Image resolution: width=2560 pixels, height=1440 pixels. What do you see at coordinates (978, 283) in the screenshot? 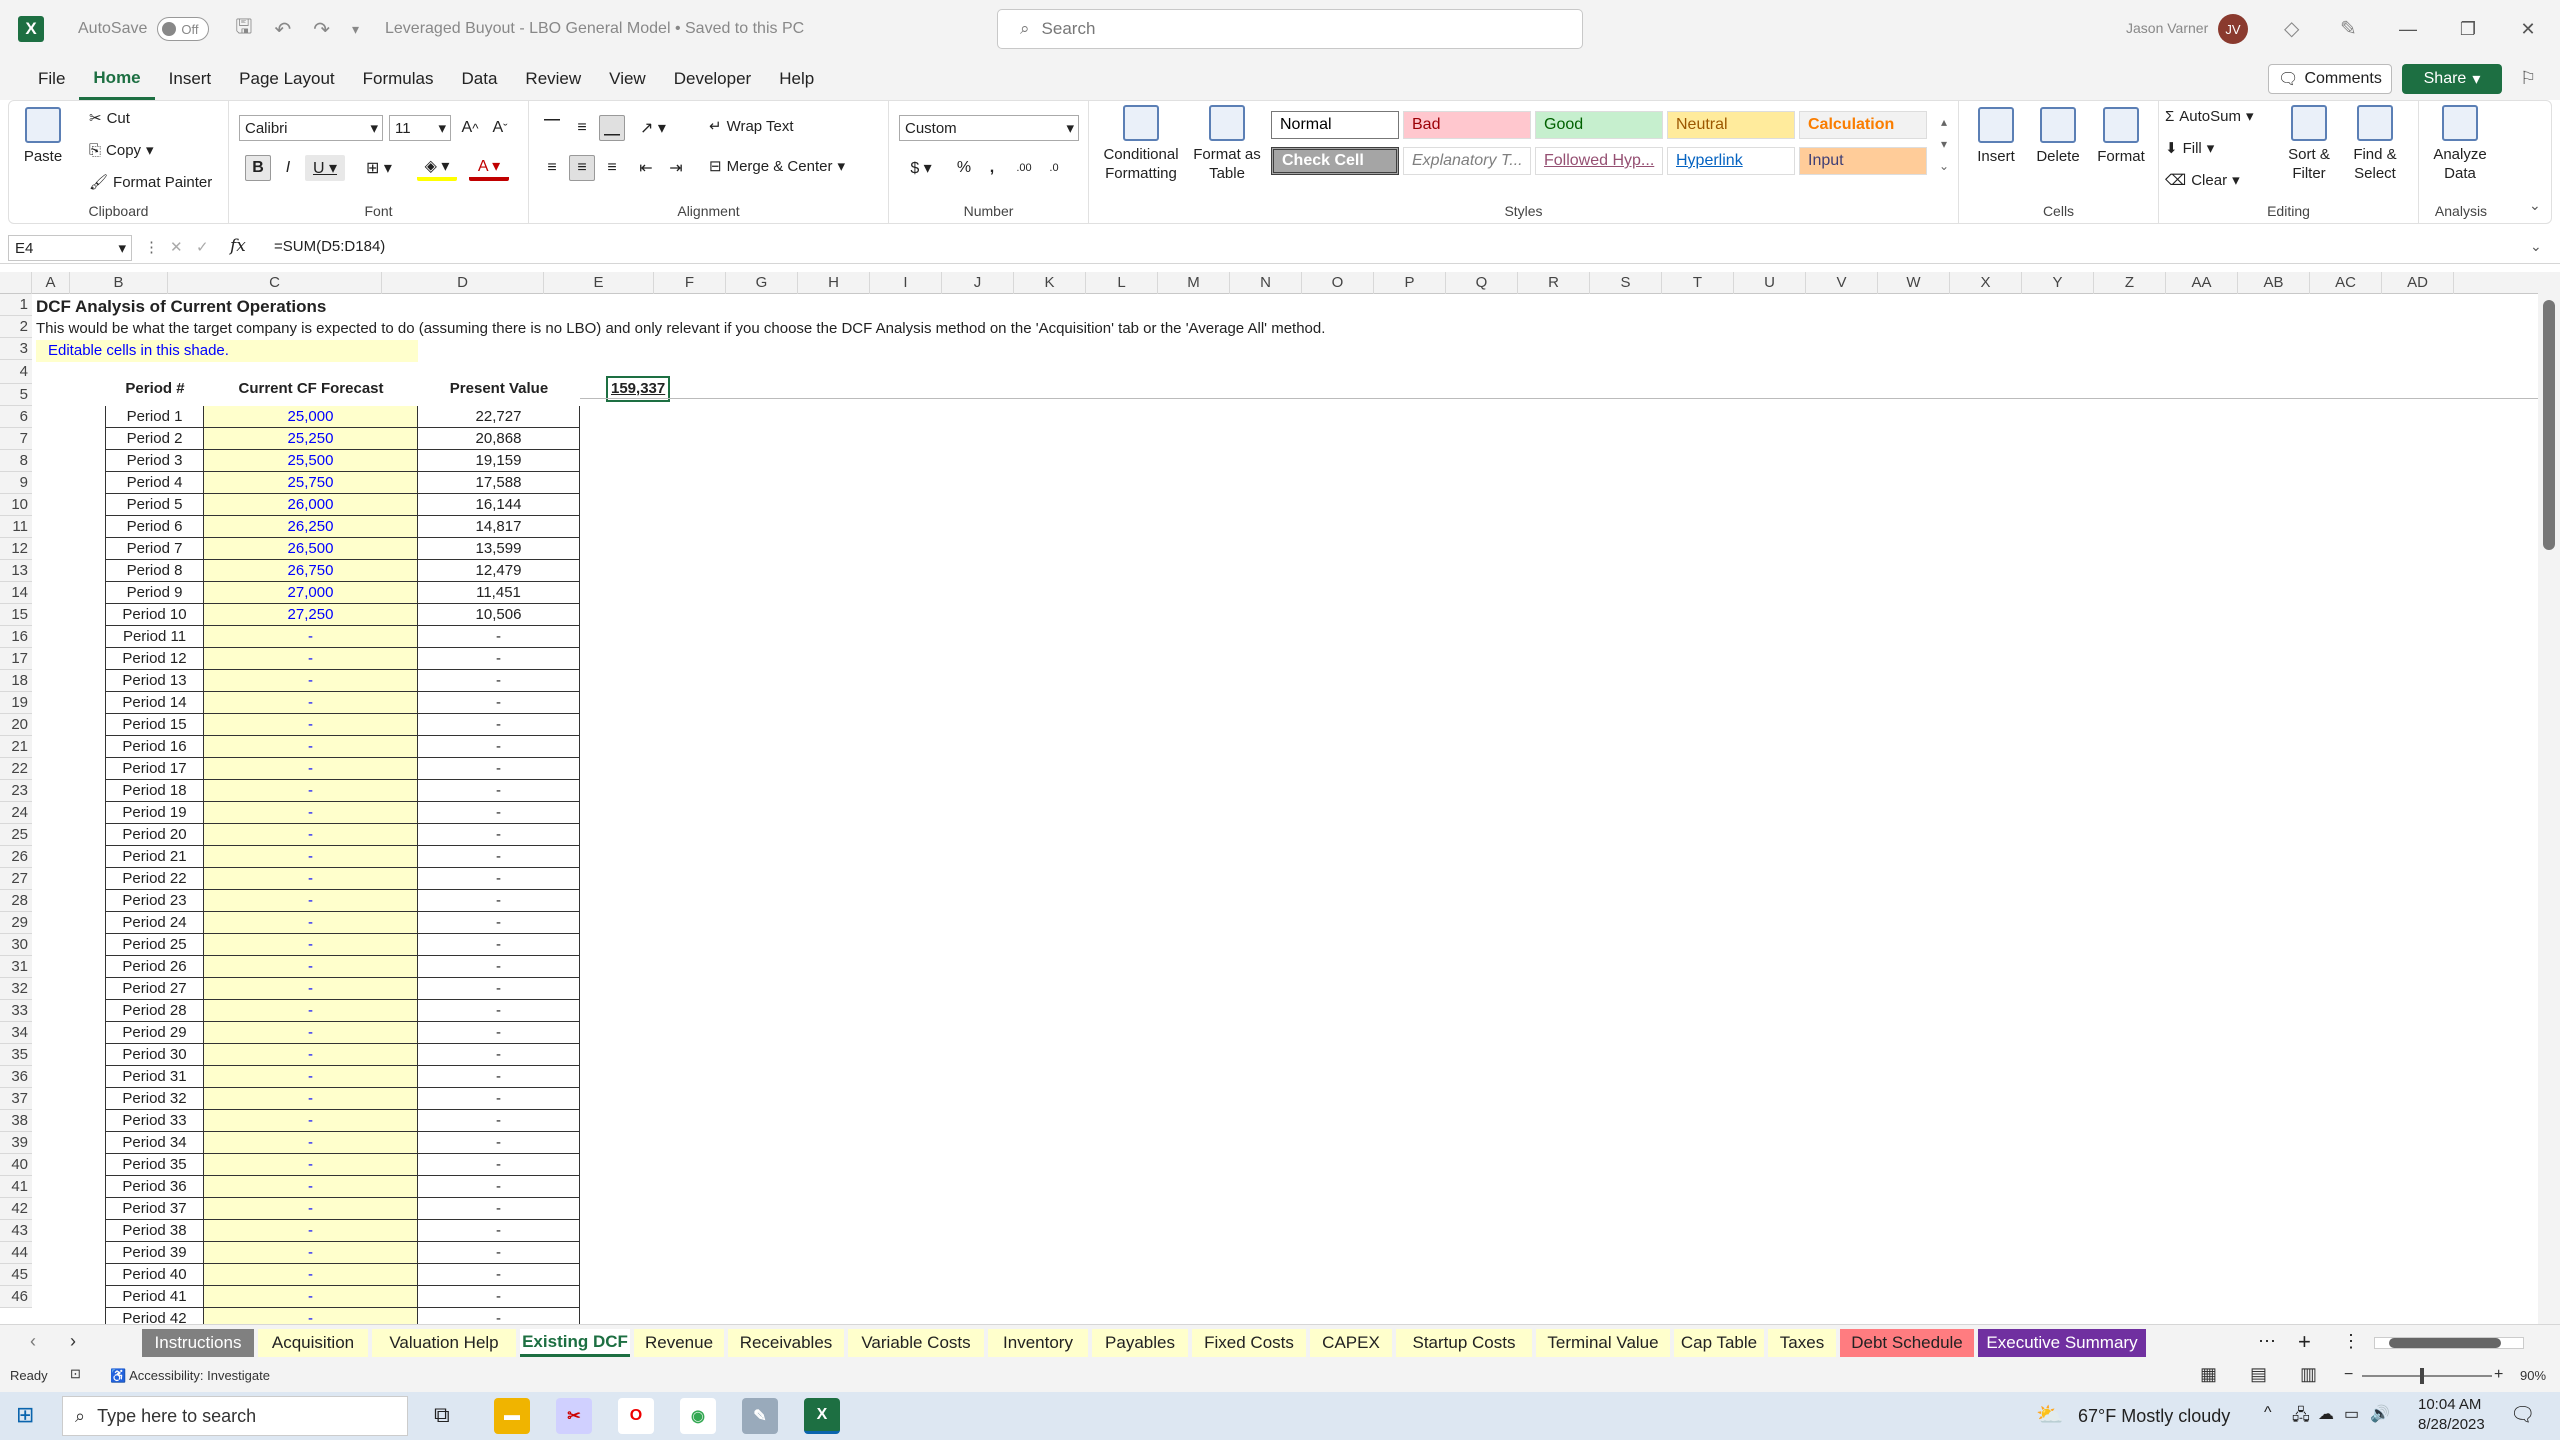
I see `column-header: J` at bounding box center [978, 283].